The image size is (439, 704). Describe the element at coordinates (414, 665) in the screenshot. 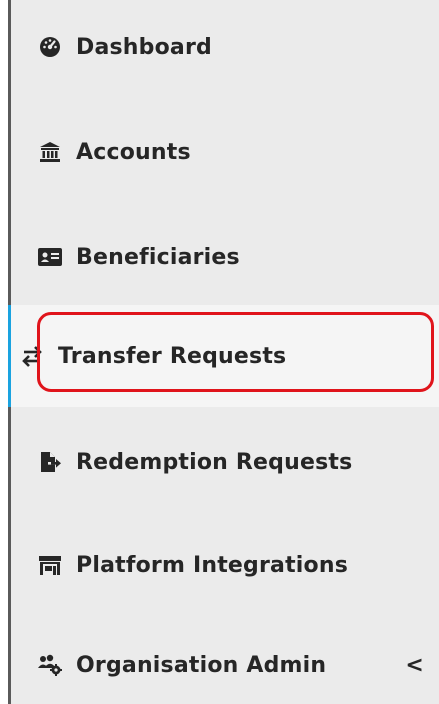

I see `chevron-left-icon: <` at that location.